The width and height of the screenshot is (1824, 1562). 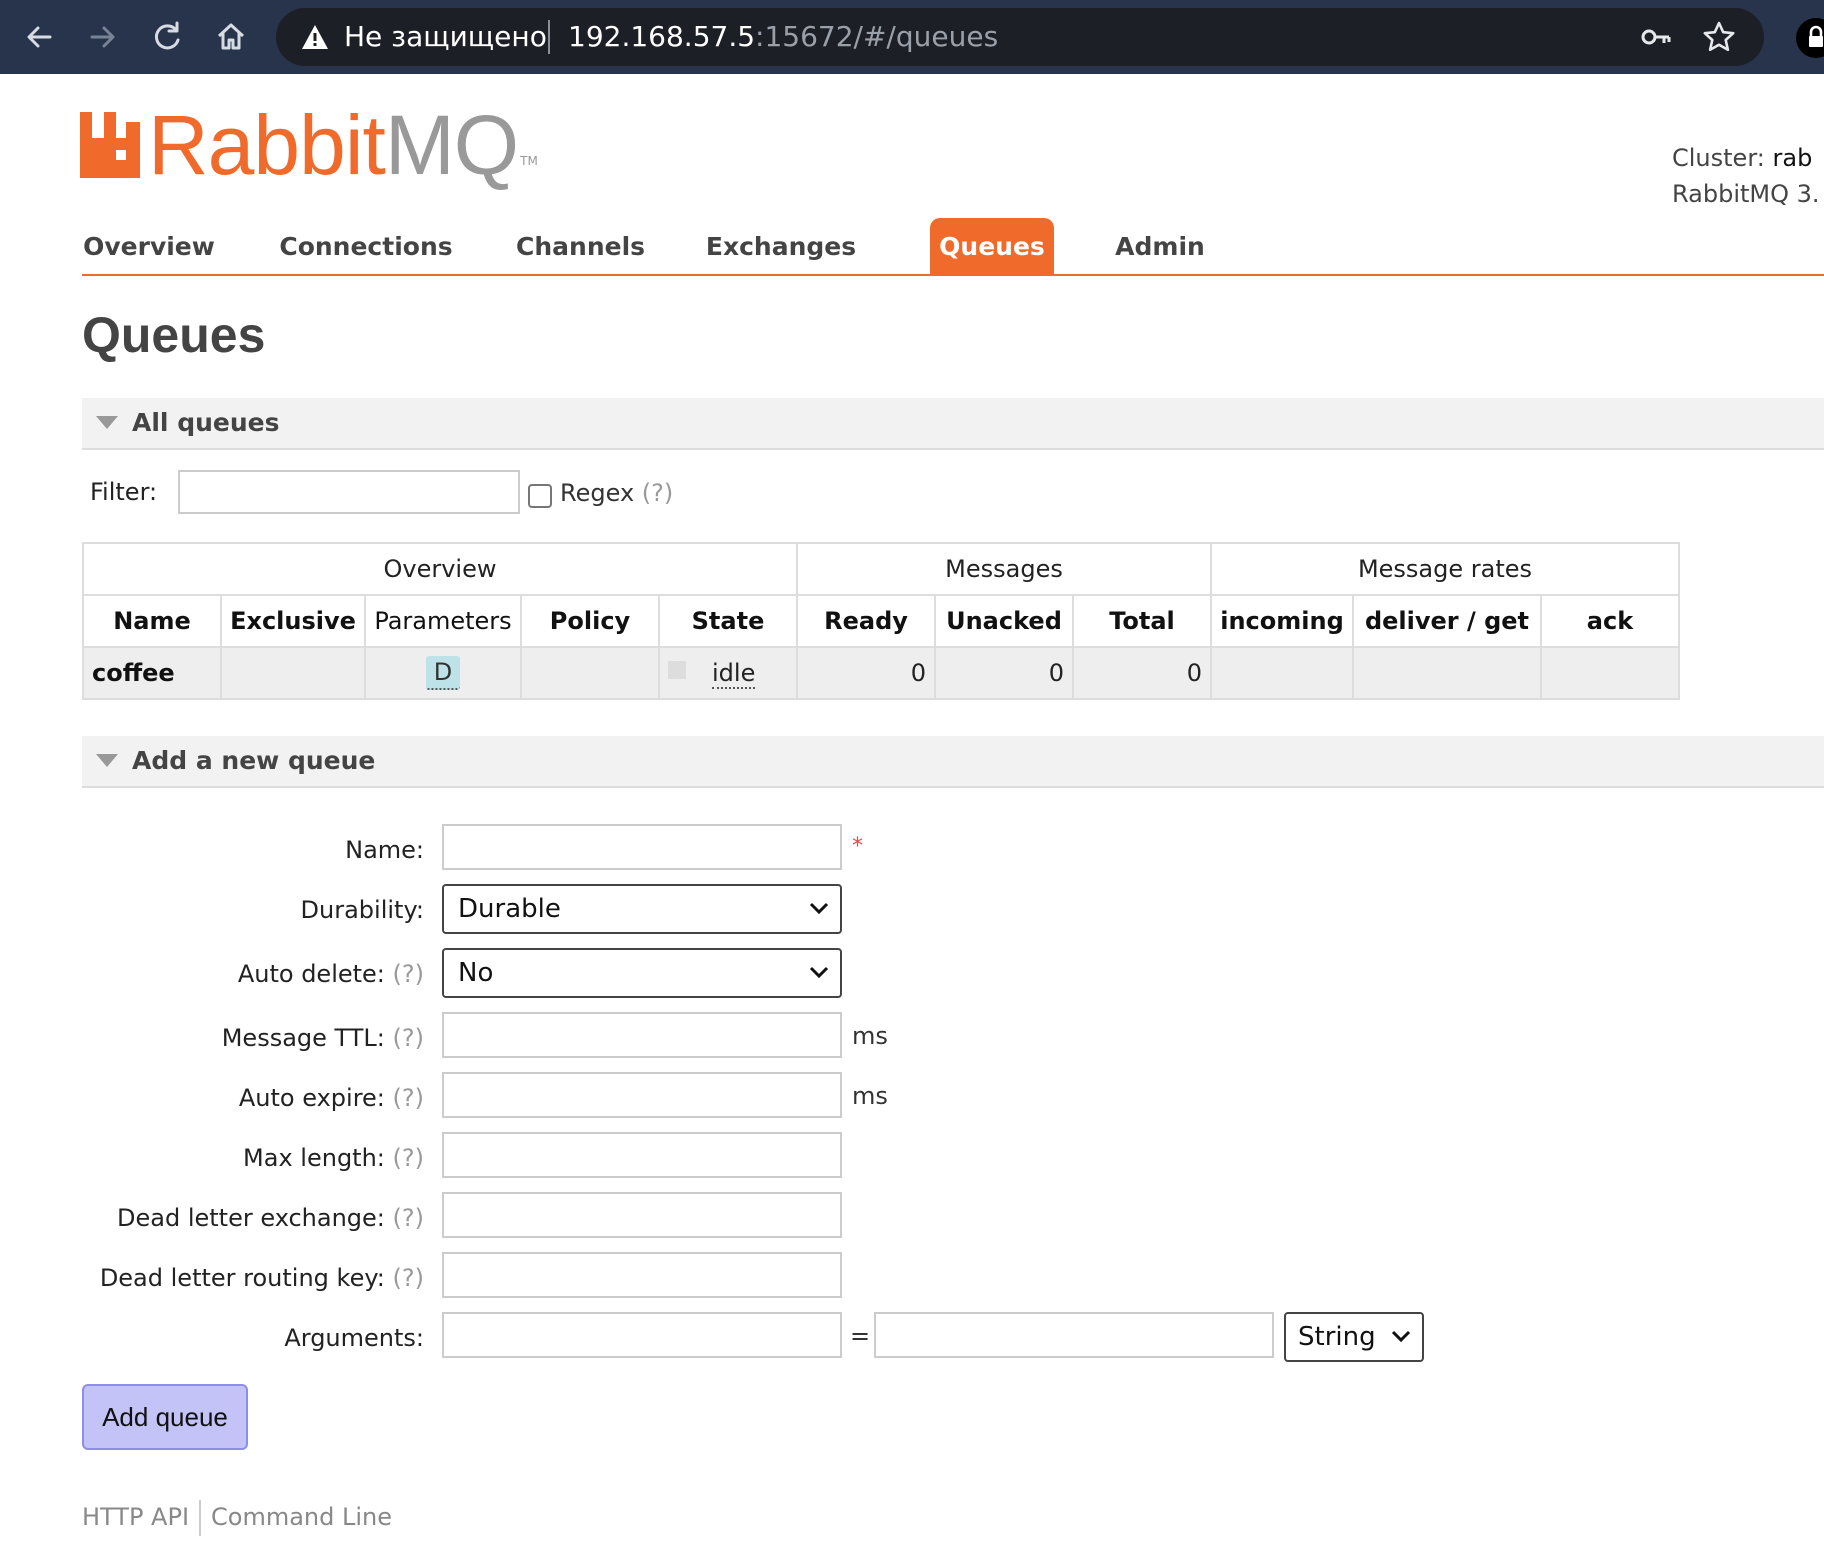 What do you see at coordinates (362, 910) in the screenshot?
I see `durability-label: Durability:` at bounding box center [362, 910].